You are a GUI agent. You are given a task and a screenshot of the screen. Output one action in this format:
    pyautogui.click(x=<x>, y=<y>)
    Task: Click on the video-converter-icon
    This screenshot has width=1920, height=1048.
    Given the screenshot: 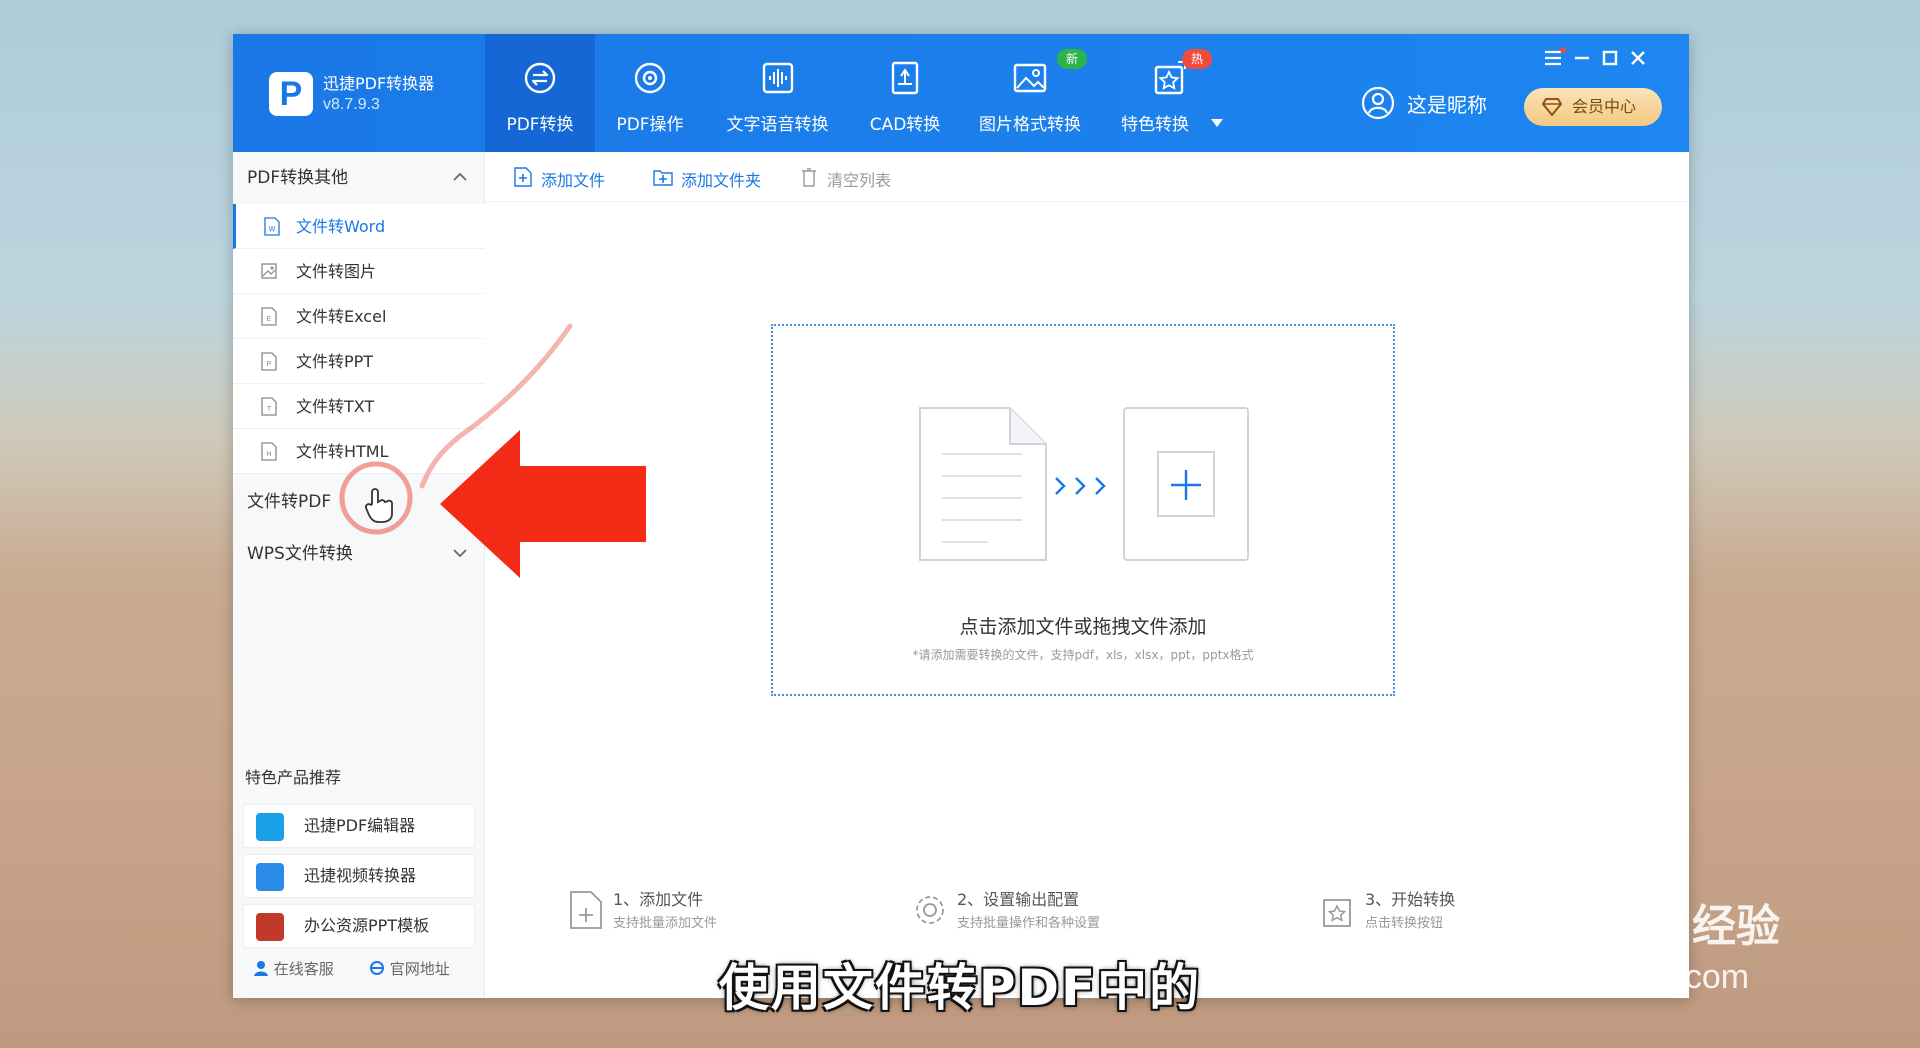 What is the action you would take?
    pyautogui.click(x=270, y=877)
    